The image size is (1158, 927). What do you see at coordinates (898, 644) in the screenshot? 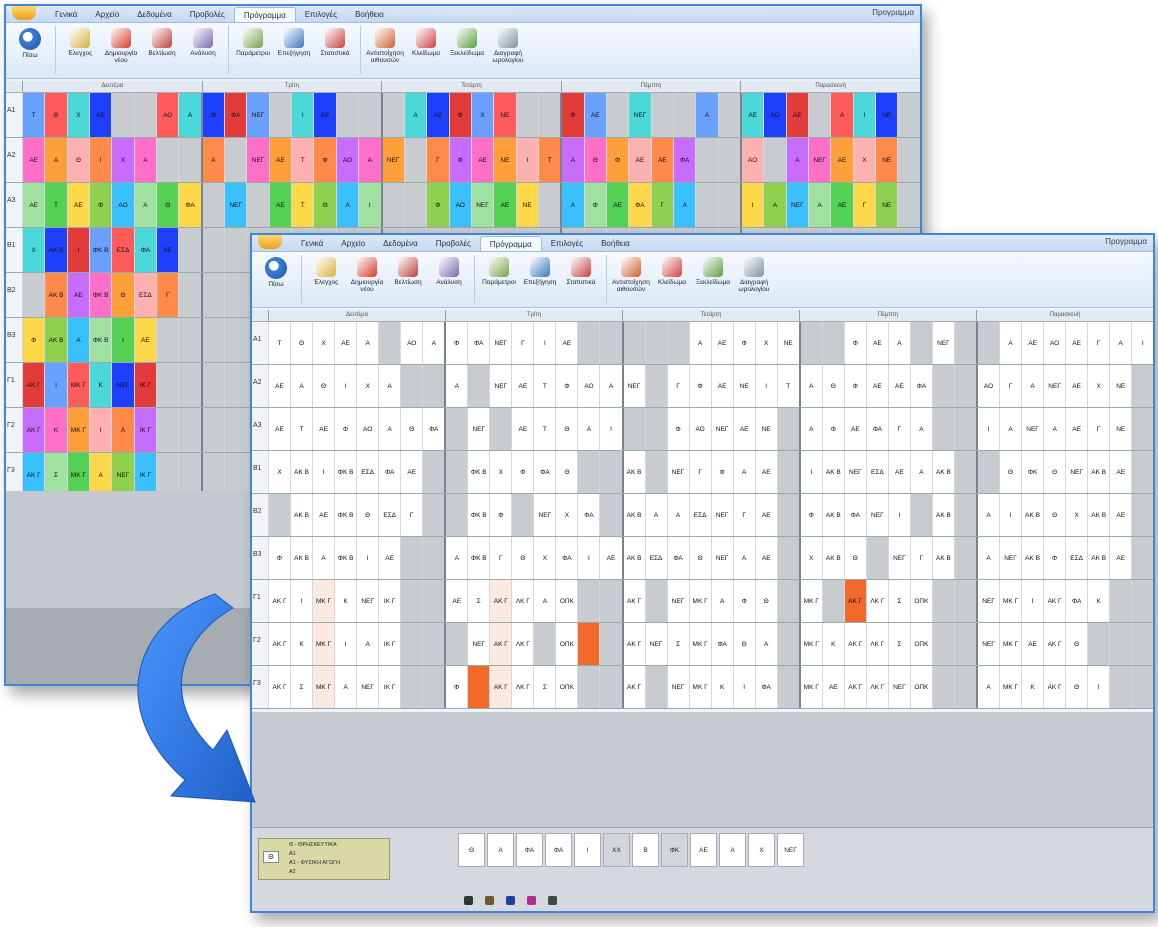
I see `lesson-cell: Σ` at bounding box center [898, 644].